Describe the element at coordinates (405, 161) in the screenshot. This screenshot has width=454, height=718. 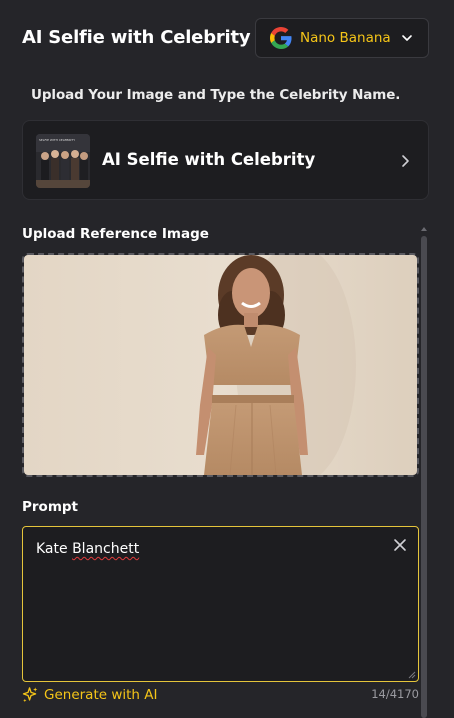
I see `chevron-right-icon` at that location.